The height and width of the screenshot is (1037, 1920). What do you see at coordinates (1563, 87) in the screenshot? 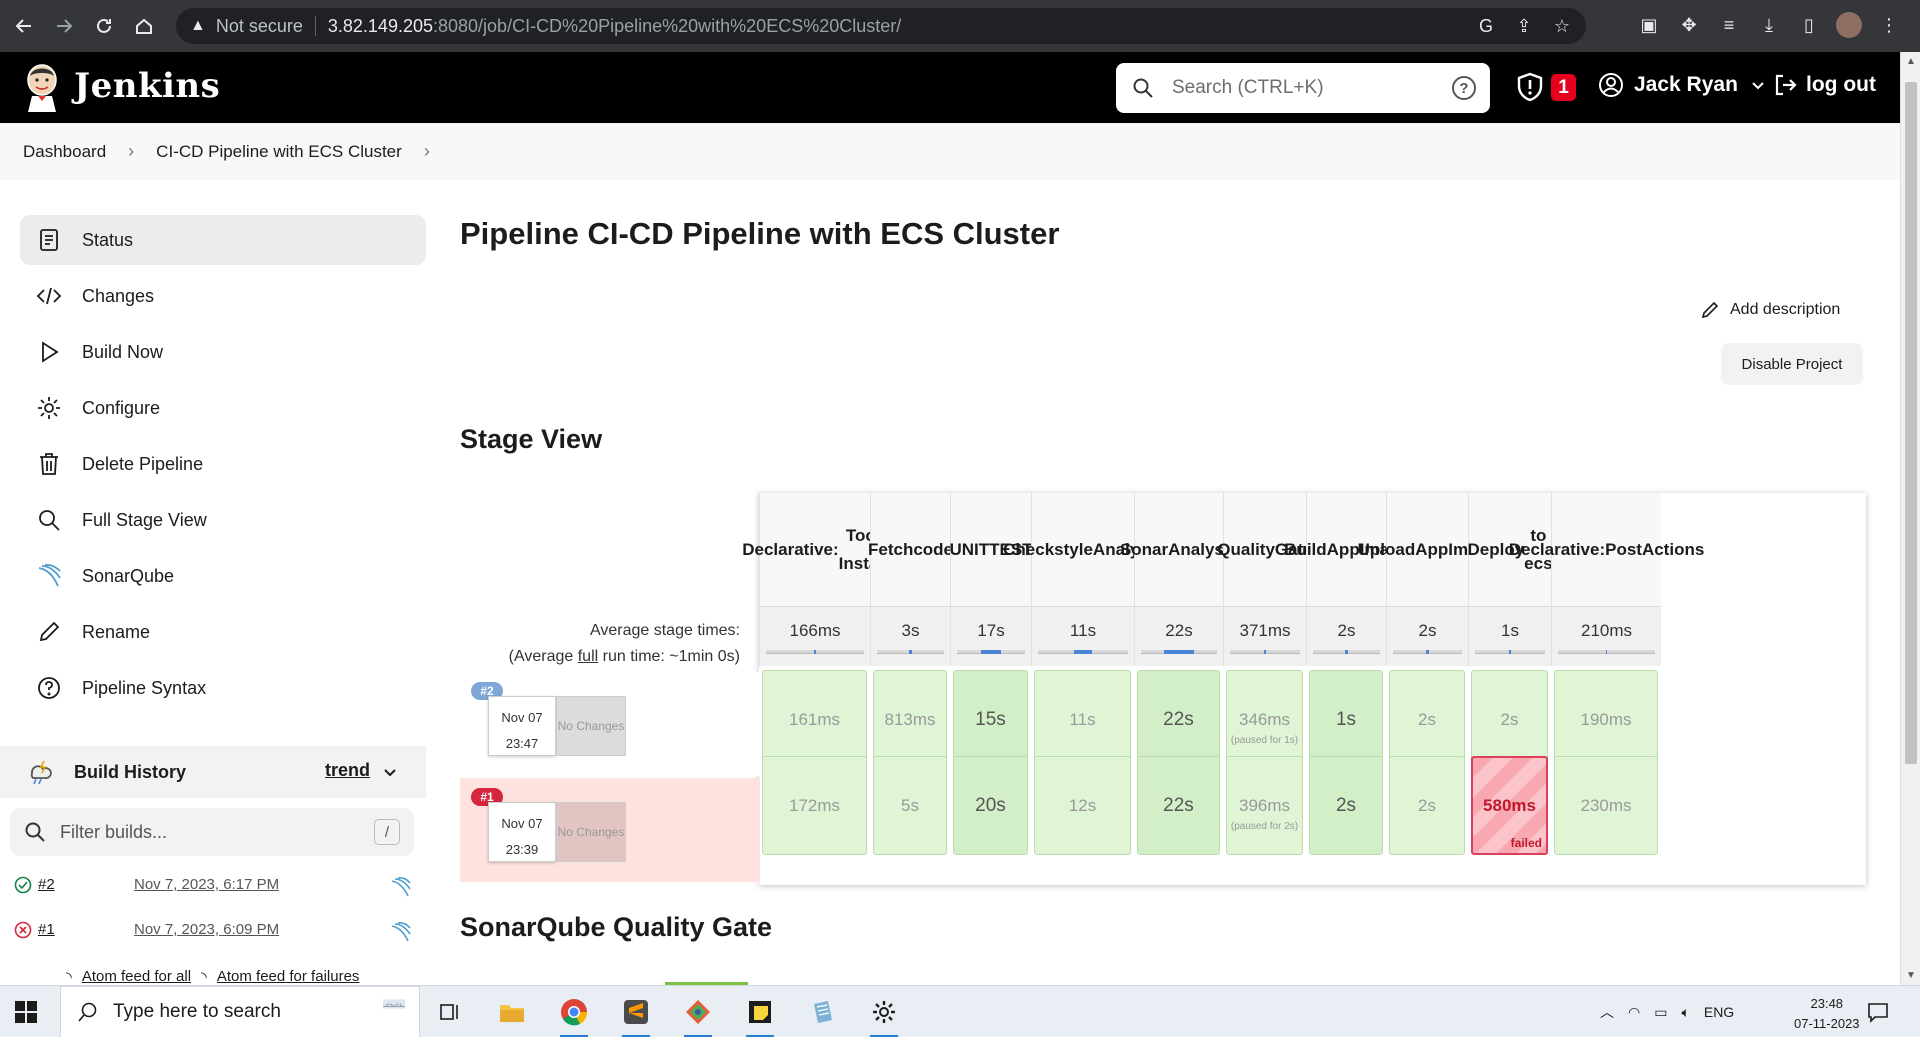
I see `security-badge: 1` at bounding box center [1563, 87].